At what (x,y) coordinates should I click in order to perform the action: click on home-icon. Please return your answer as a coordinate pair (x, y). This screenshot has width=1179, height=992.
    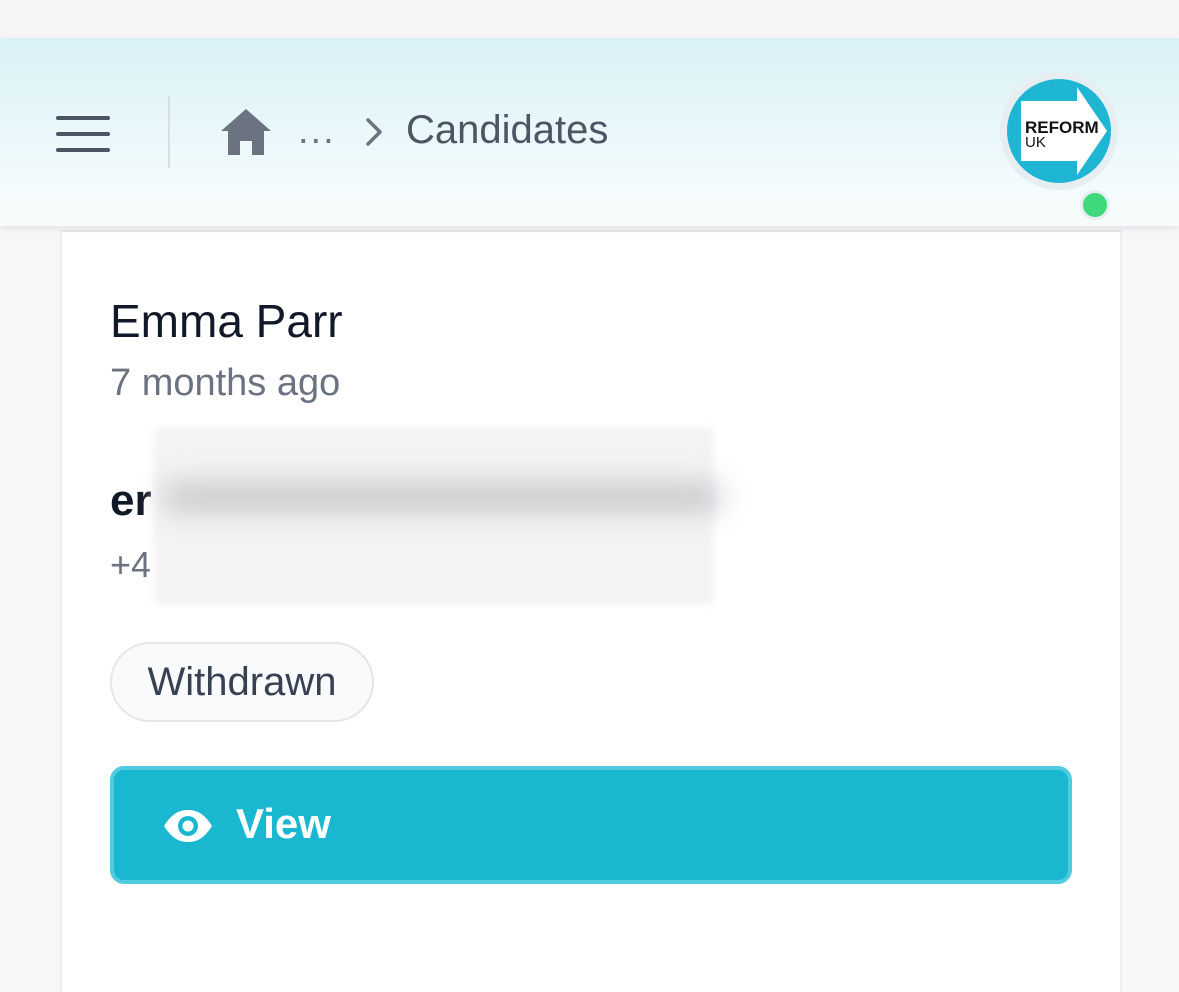
    Looking at the image, I should click on (246, 132).